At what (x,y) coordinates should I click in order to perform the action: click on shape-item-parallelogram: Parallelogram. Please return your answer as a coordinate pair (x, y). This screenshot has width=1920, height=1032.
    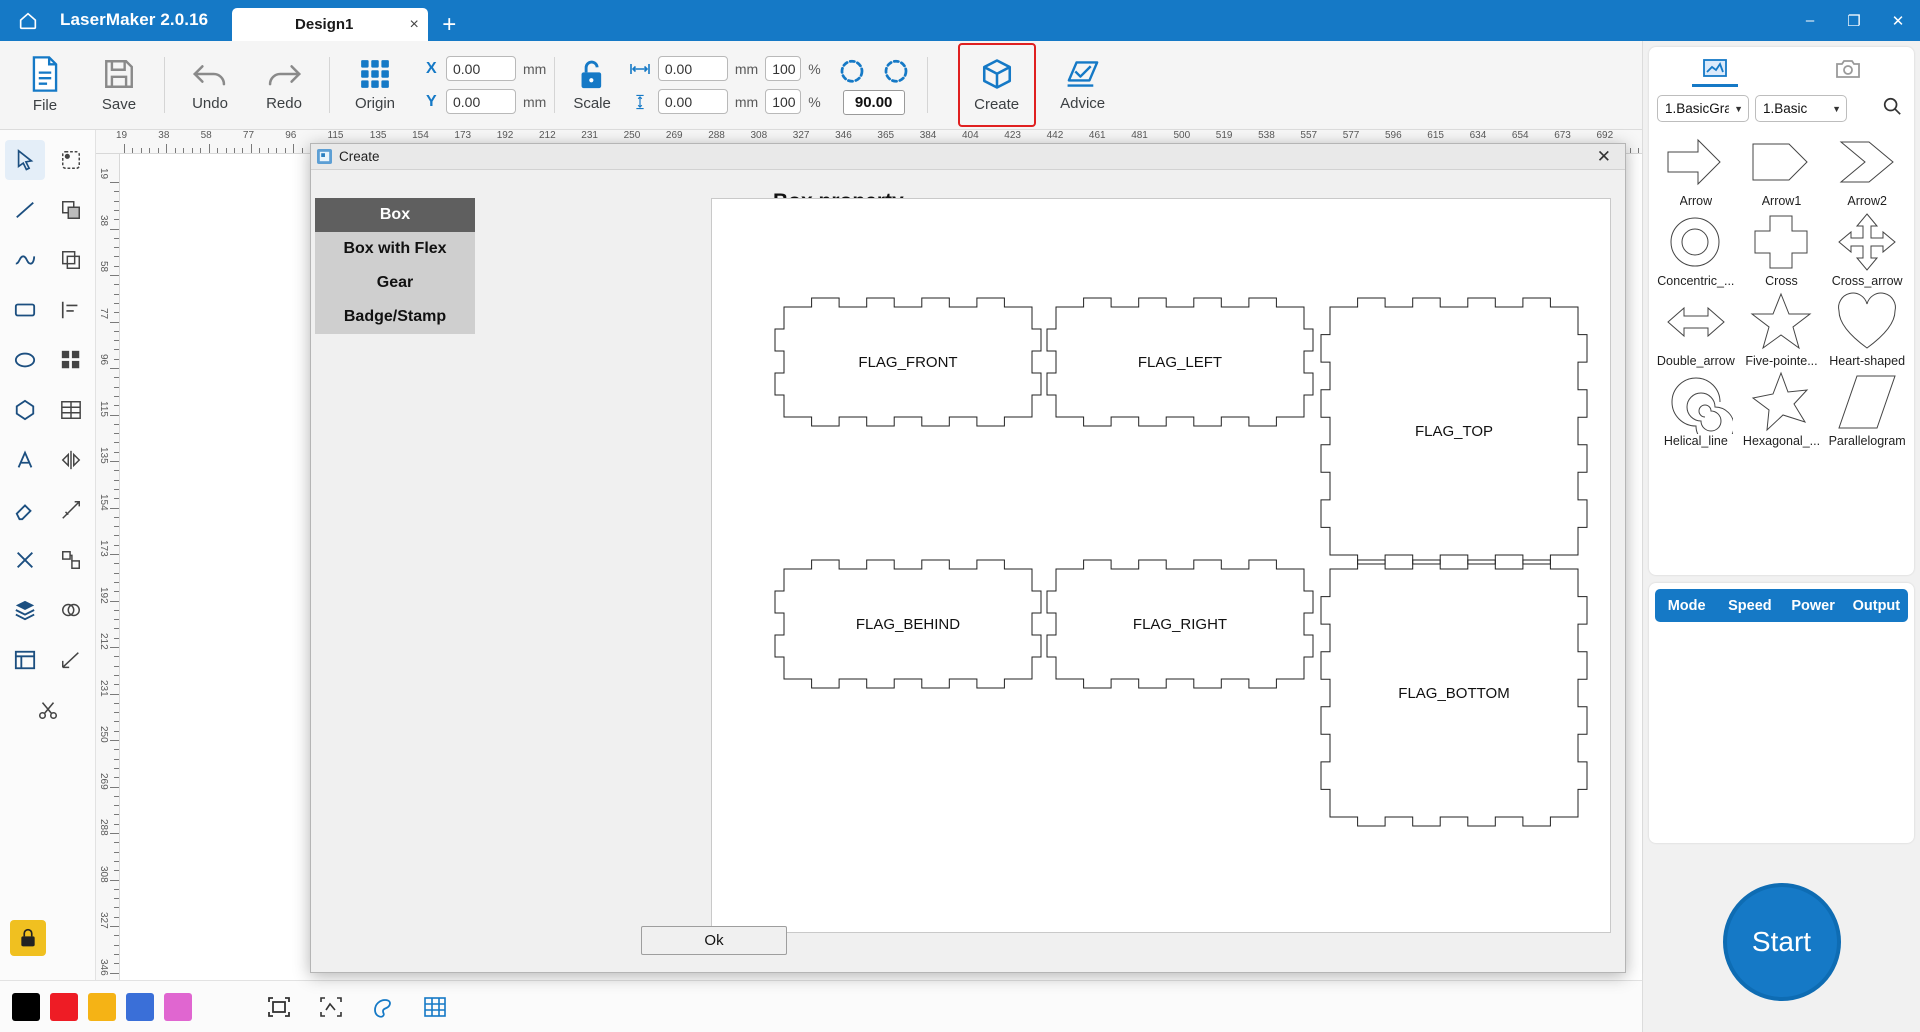
    Looking at the image, I should click on (1867, 410).